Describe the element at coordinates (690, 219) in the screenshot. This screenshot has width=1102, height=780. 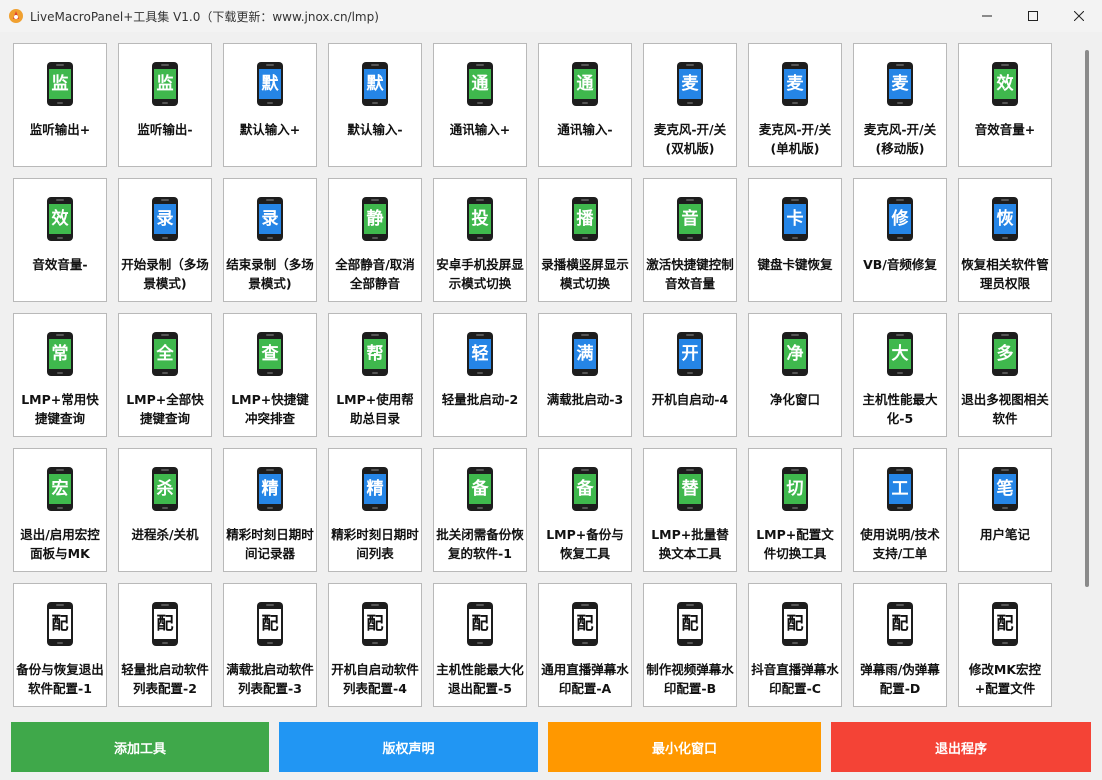
I see `phone-screen-glyph: 音` at that location.